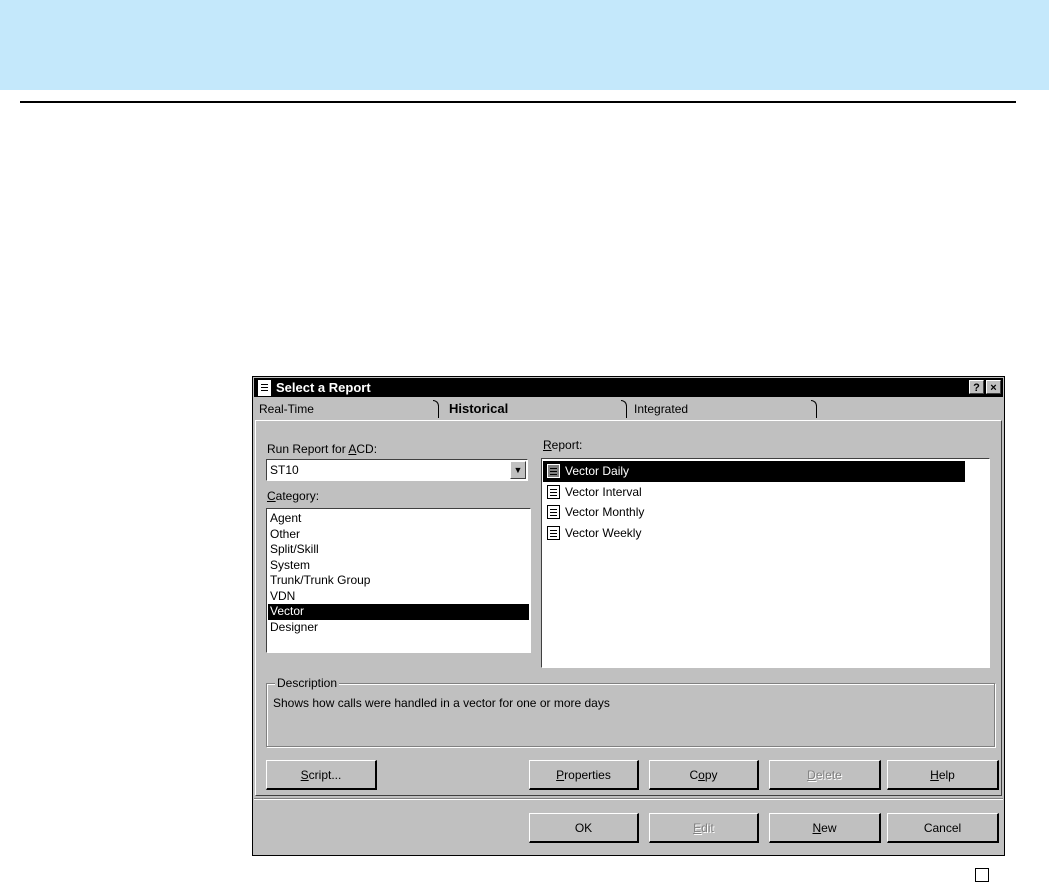  I want to click on report-item-vector-interval: Vector Interval, so click(765, 492).